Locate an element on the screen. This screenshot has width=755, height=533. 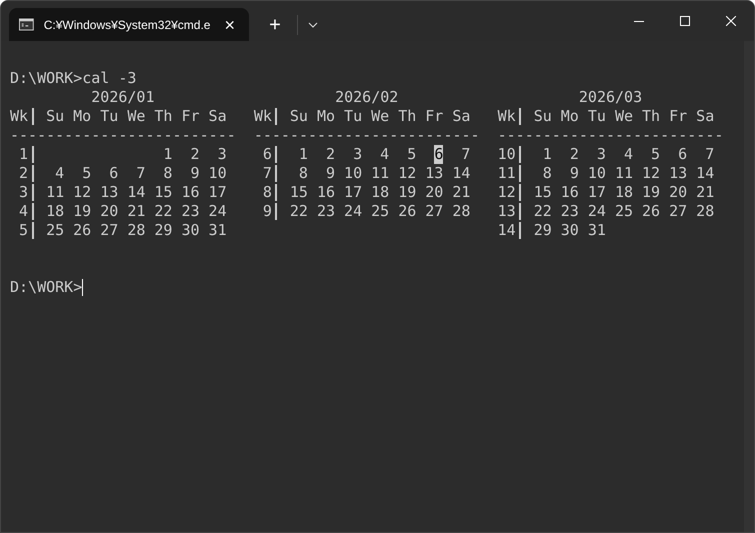
day-number: 8 is located at coordinates (303, 173).